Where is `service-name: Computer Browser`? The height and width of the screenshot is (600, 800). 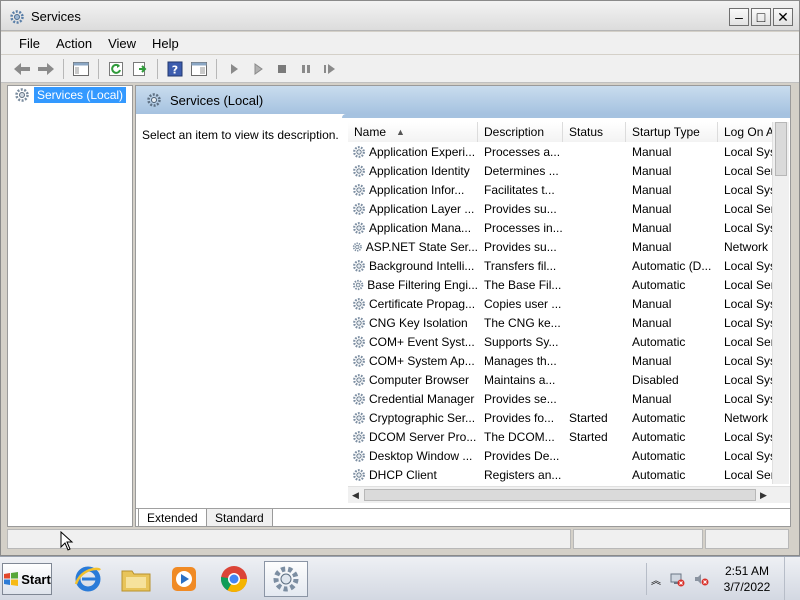 service-name: Computer Browser is located at coordinates (419, 379).